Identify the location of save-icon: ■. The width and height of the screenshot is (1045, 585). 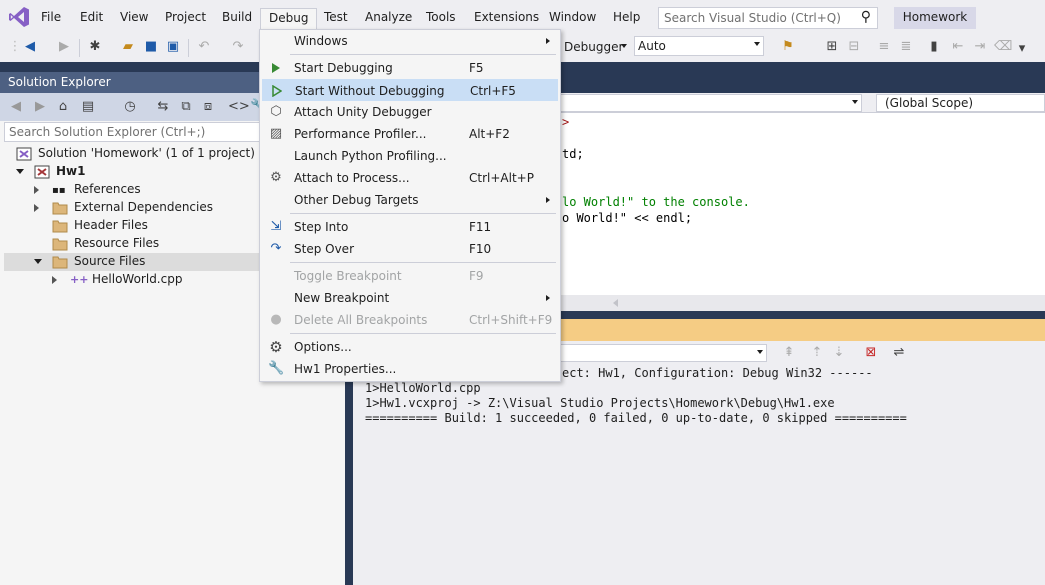
(151, 47).